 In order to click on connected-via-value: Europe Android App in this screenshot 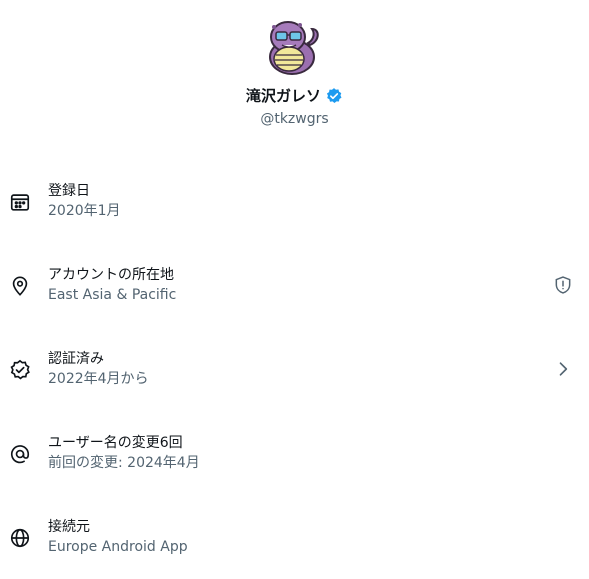, I will do `click(118, 547)`.